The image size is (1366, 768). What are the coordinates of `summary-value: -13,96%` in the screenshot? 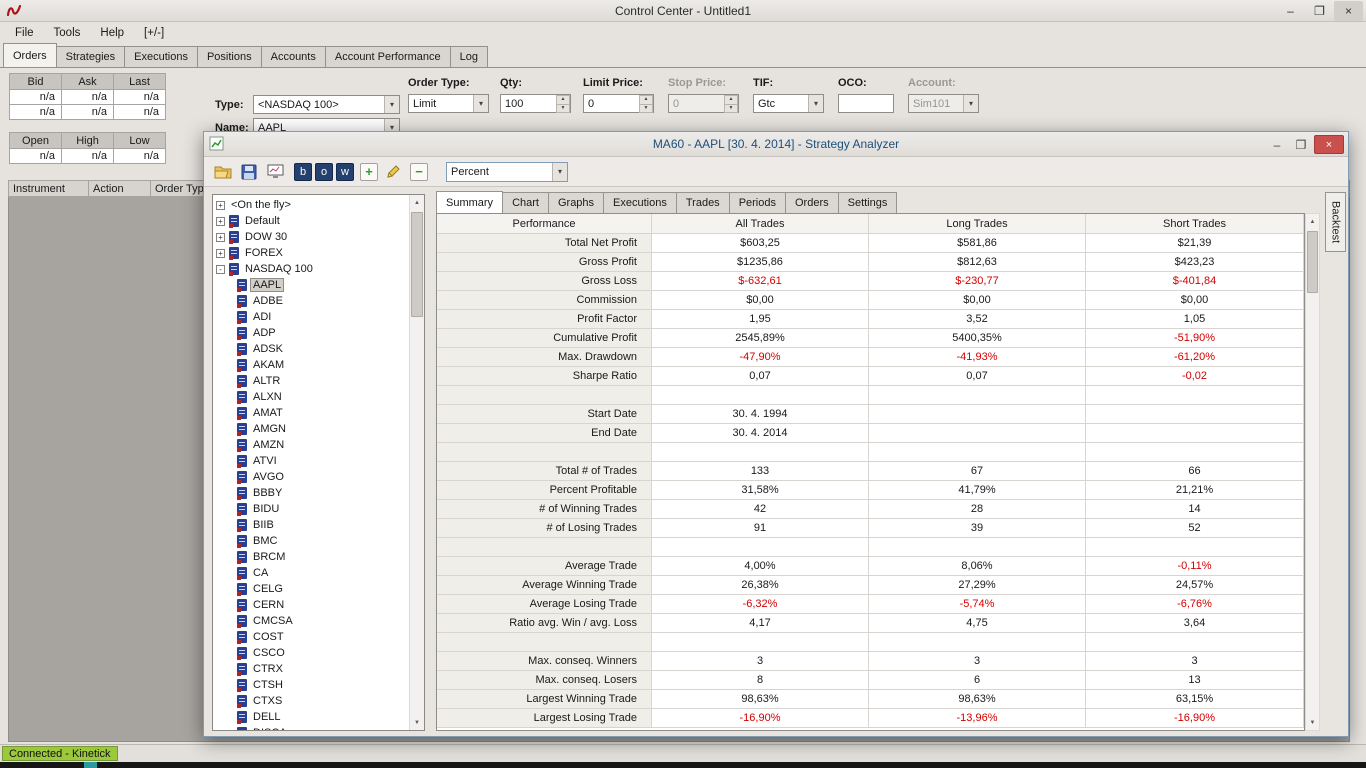 It's located at (977, 718).